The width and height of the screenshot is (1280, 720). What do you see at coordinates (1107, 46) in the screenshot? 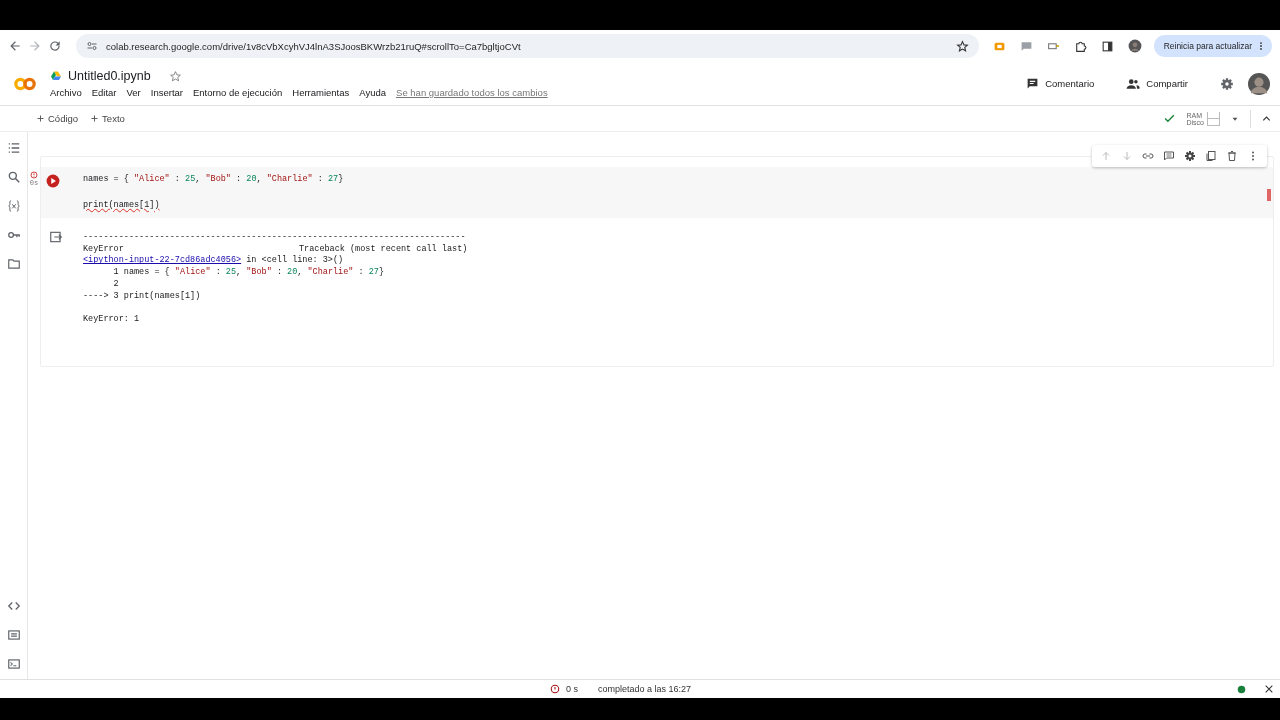
I see `side-panel-icon` at bounding box center [1107, 46].